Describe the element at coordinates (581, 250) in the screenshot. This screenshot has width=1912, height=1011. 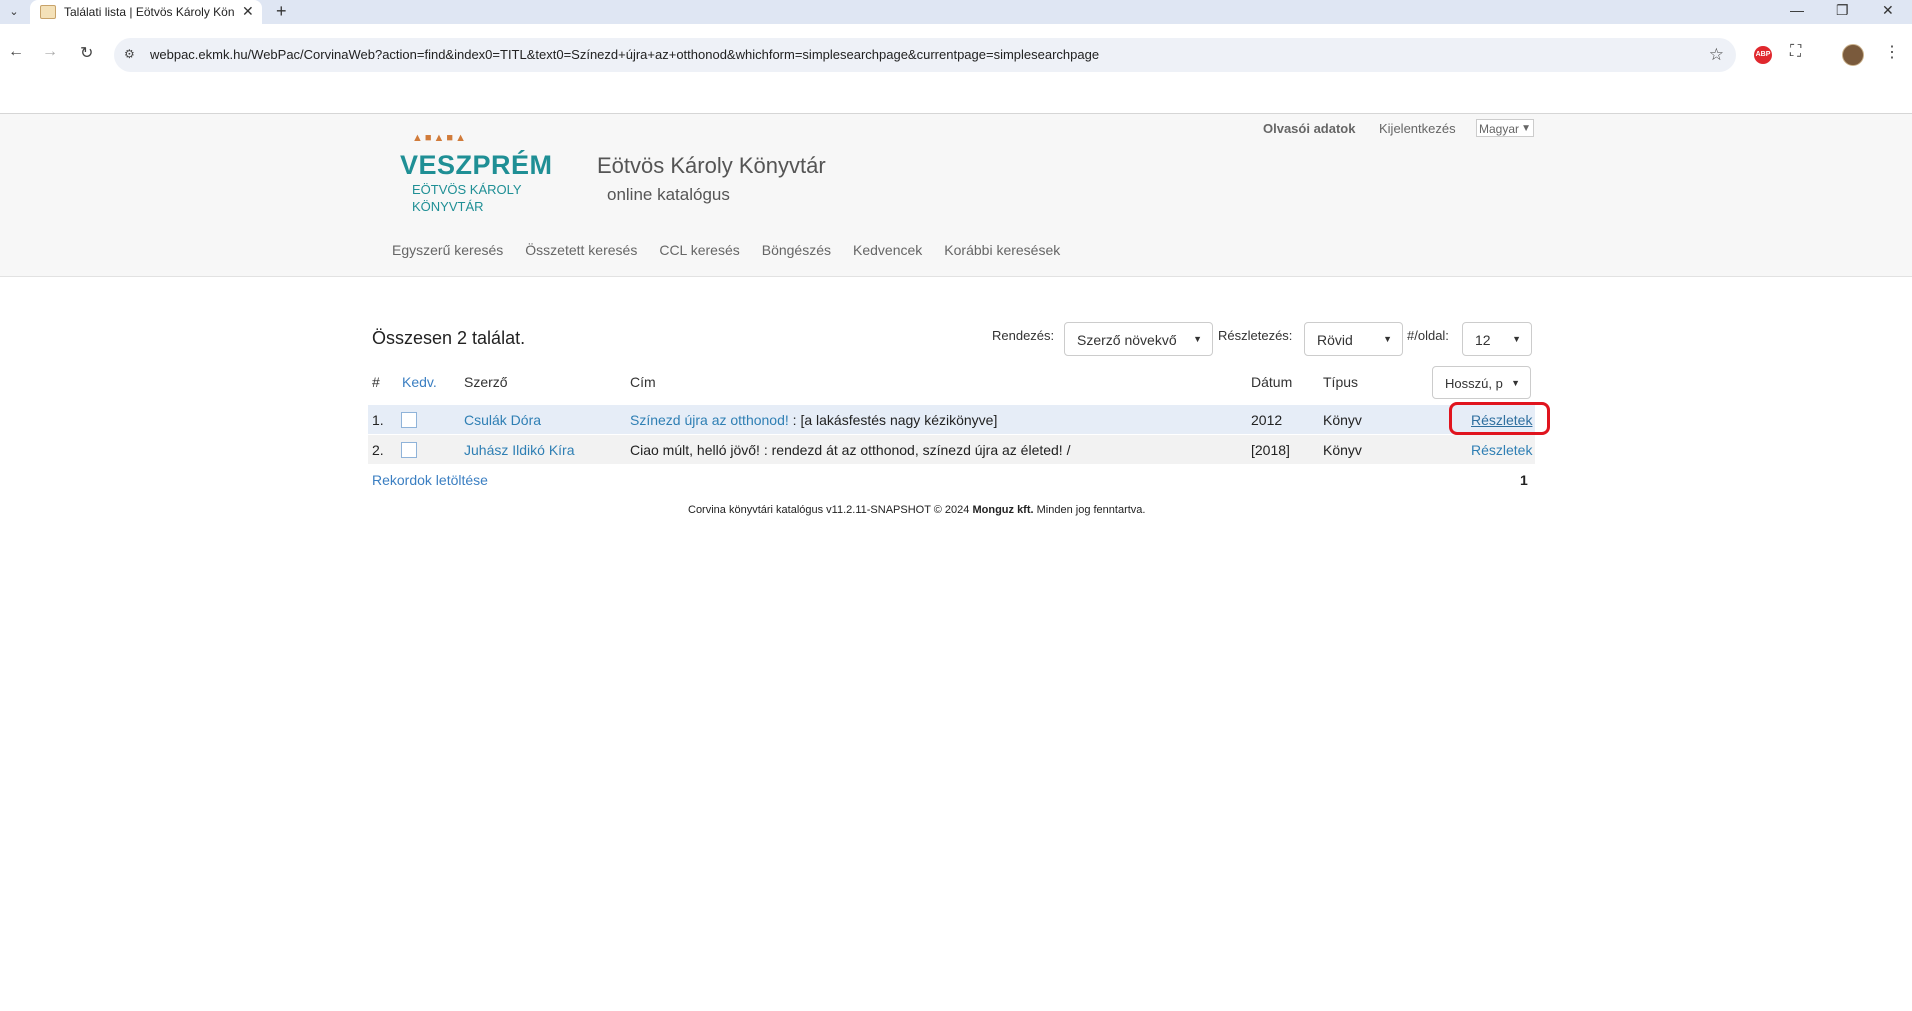
I see `nav-advanced-search: Összetett keresés` at that location.